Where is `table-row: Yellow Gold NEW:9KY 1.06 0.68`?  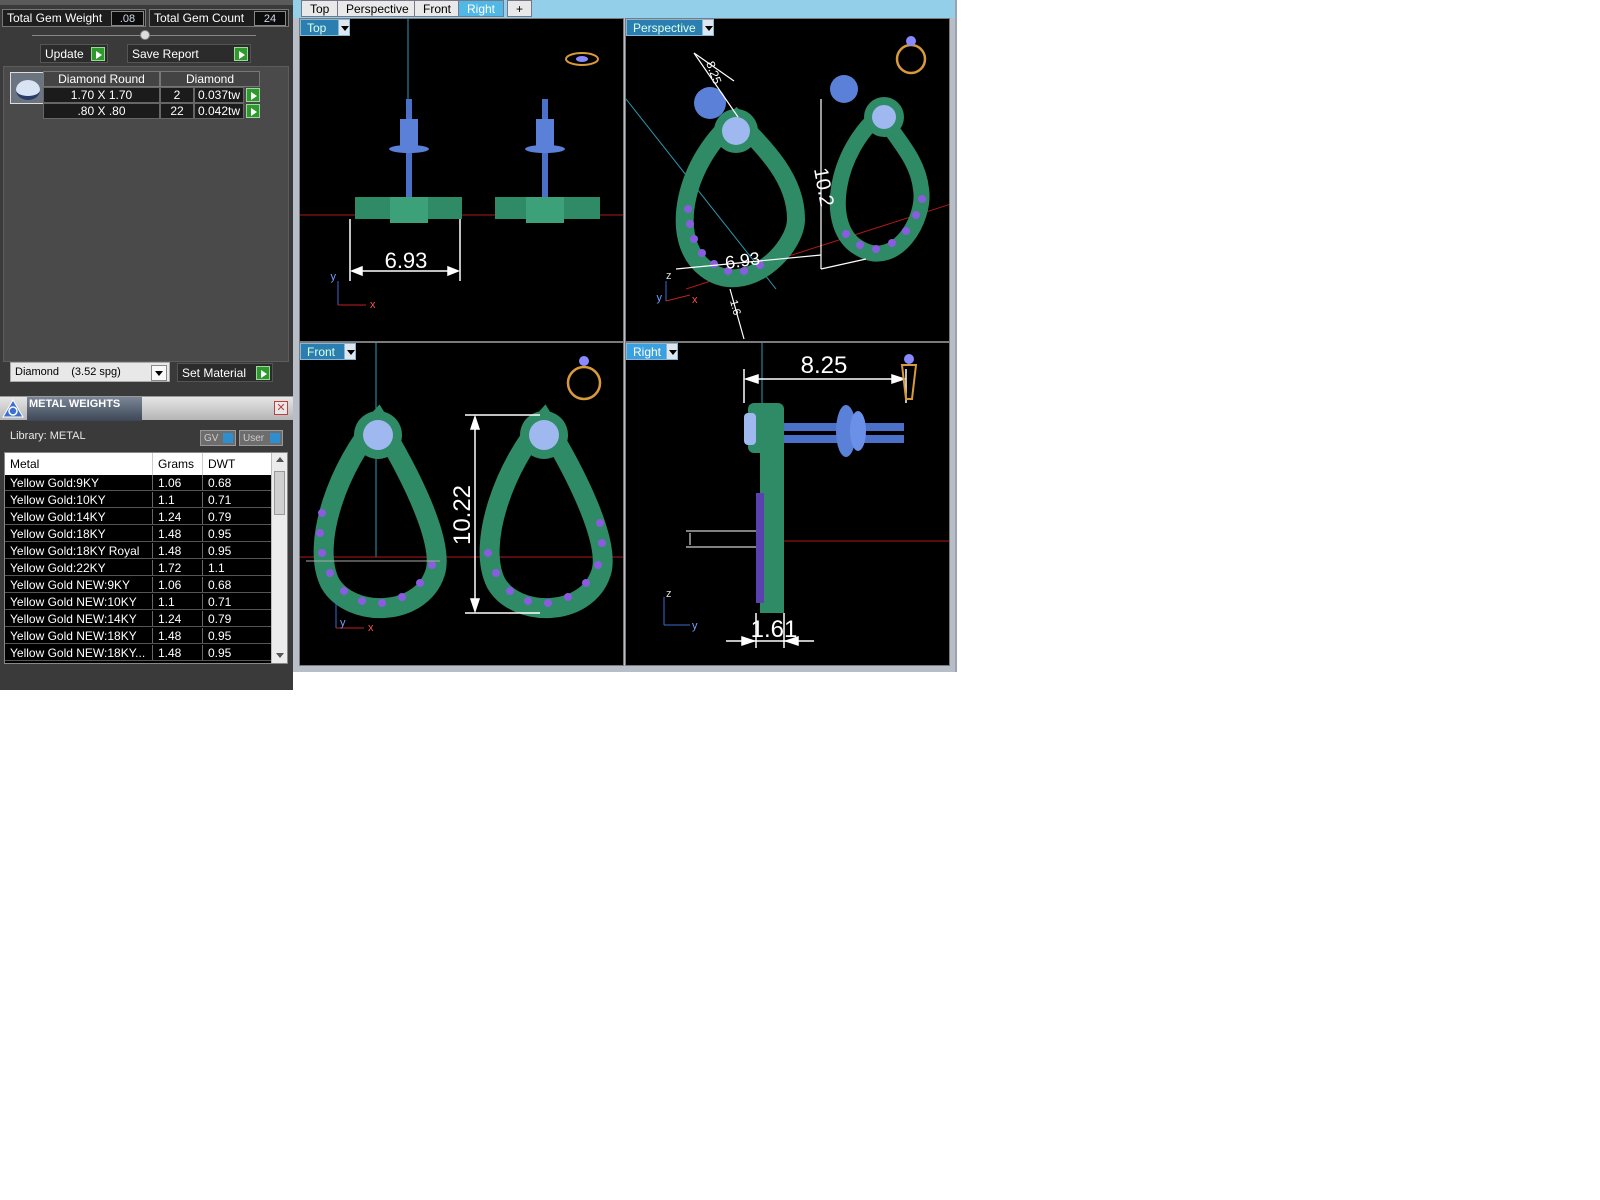
table-row: Yellow Gold NEW:9KY 1.06 0.68 is located at coordinates (138, 585).